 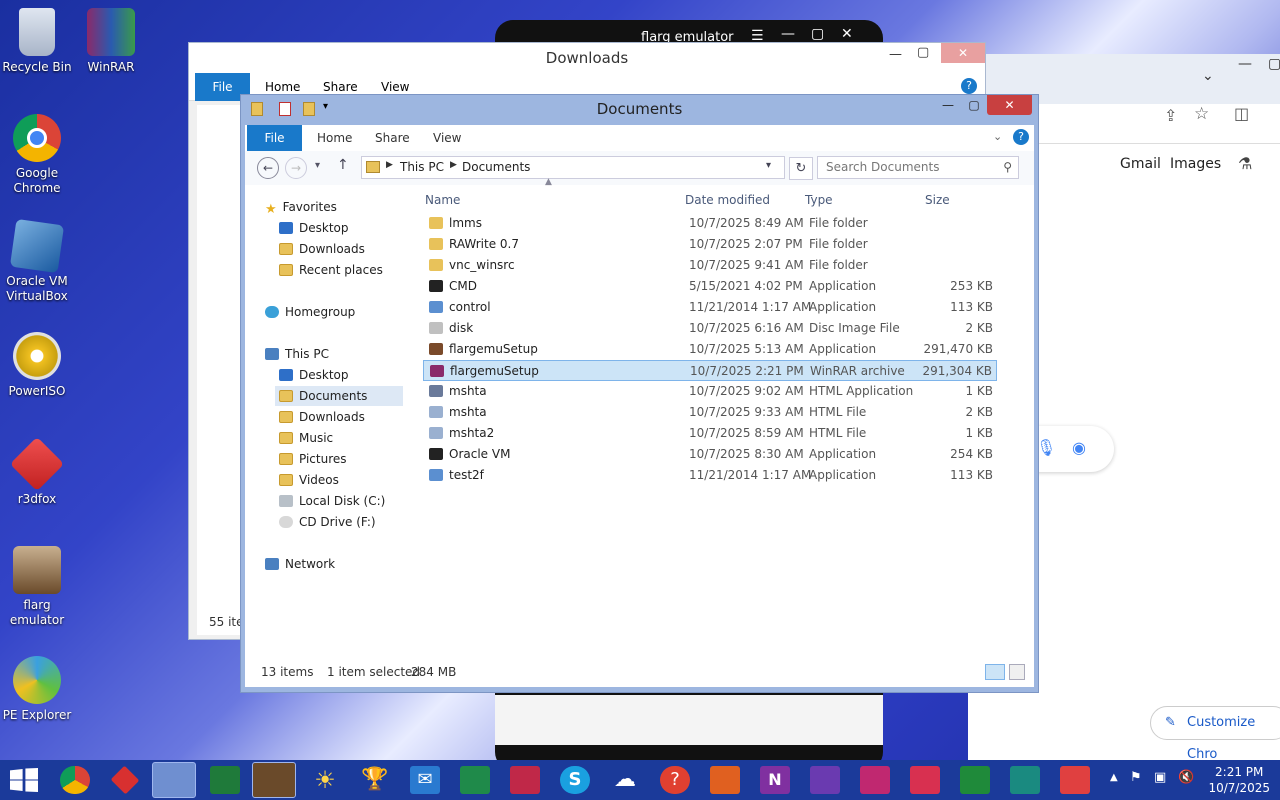 What do you see at coordinates (225, 780) in the screenshot?
I see `store-taskbar-icon` at bounding box center [225, 780].